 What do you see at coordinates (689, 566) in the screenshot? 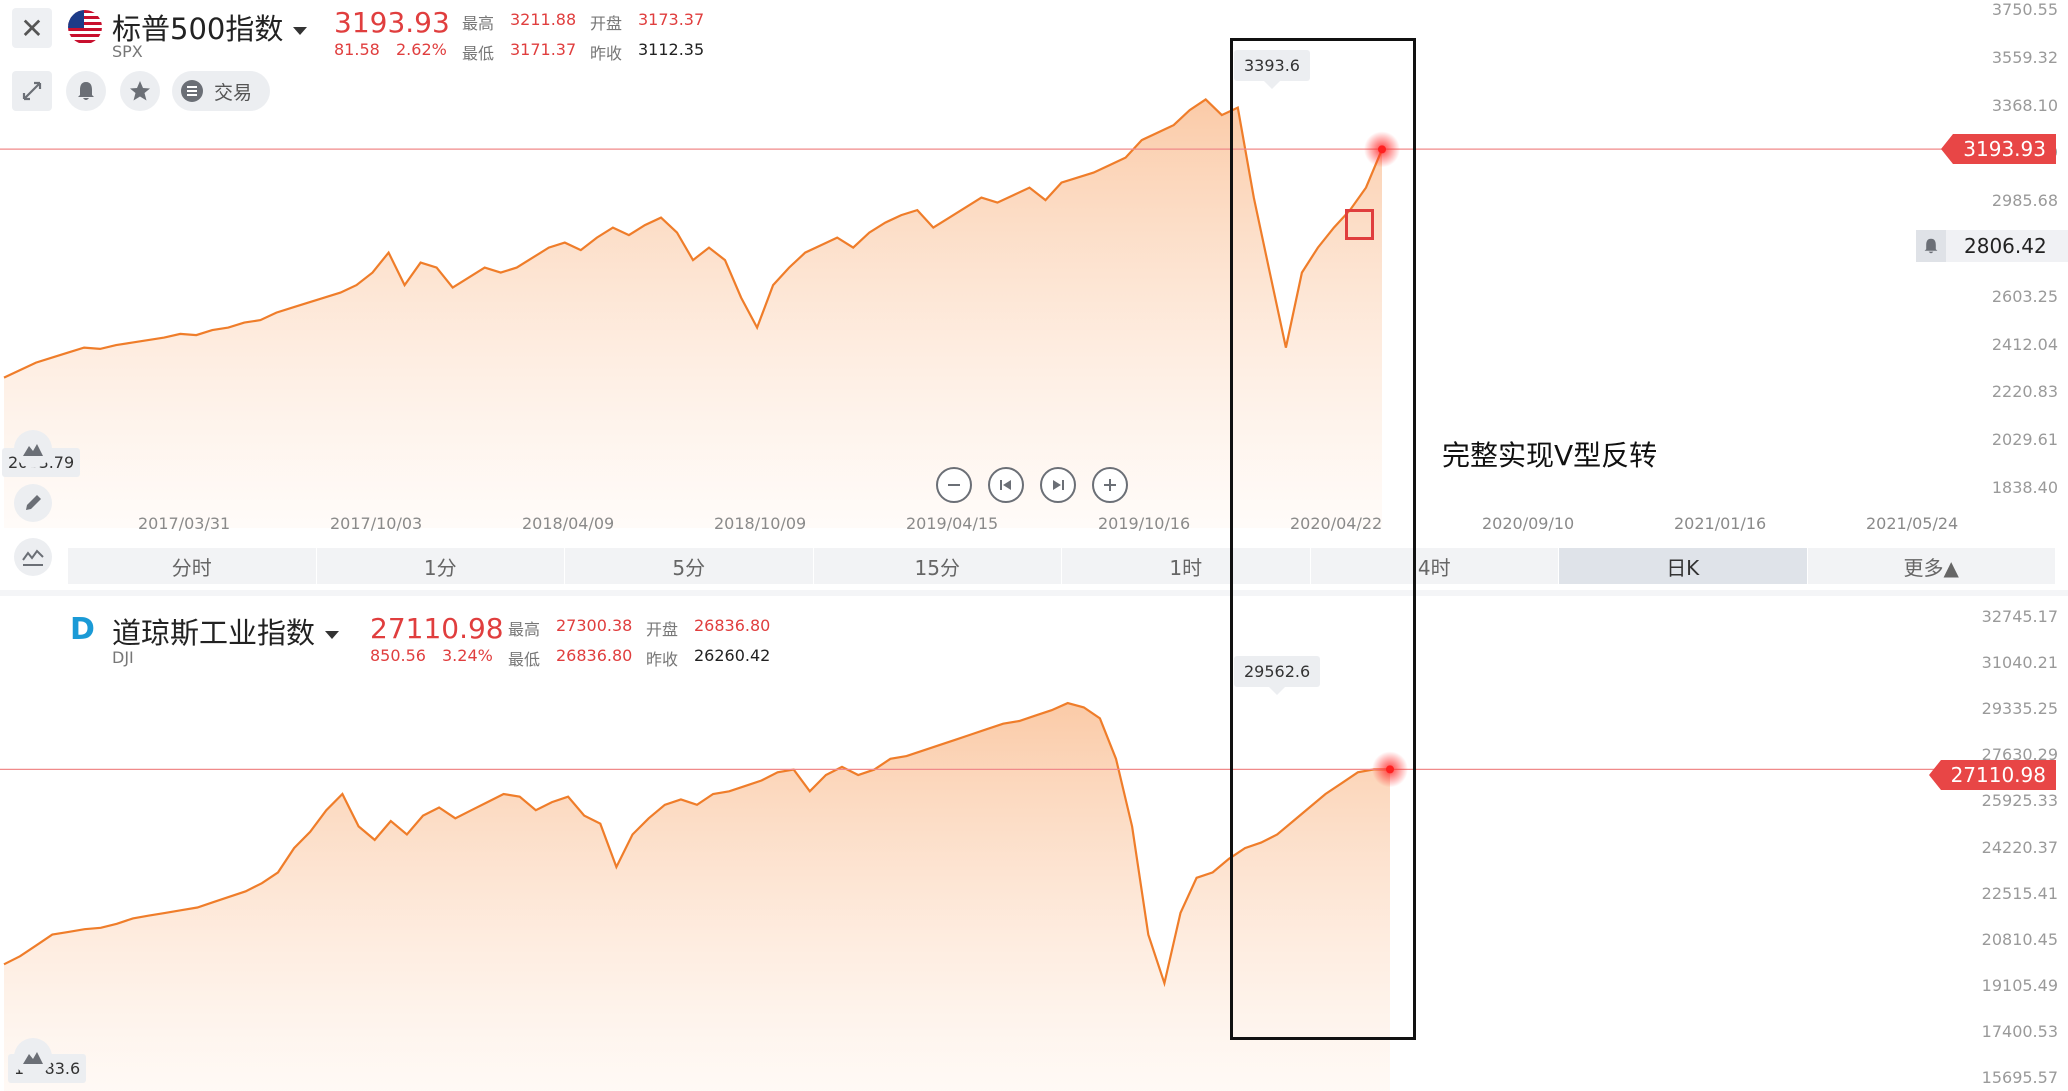
I see `period-tab: 5分` at bounding box center [689, 566].